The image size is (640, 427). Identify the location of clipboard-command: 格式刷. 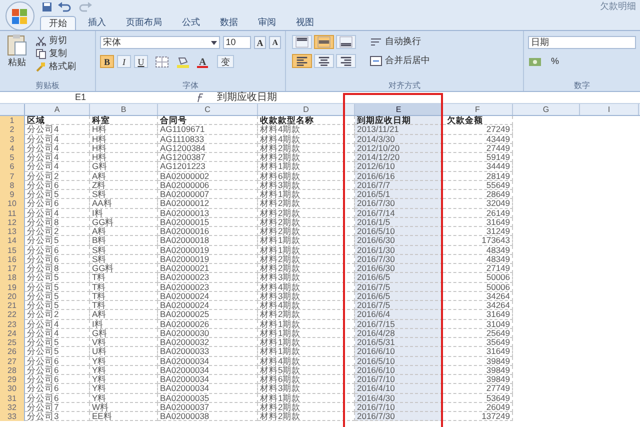
(56, 67).